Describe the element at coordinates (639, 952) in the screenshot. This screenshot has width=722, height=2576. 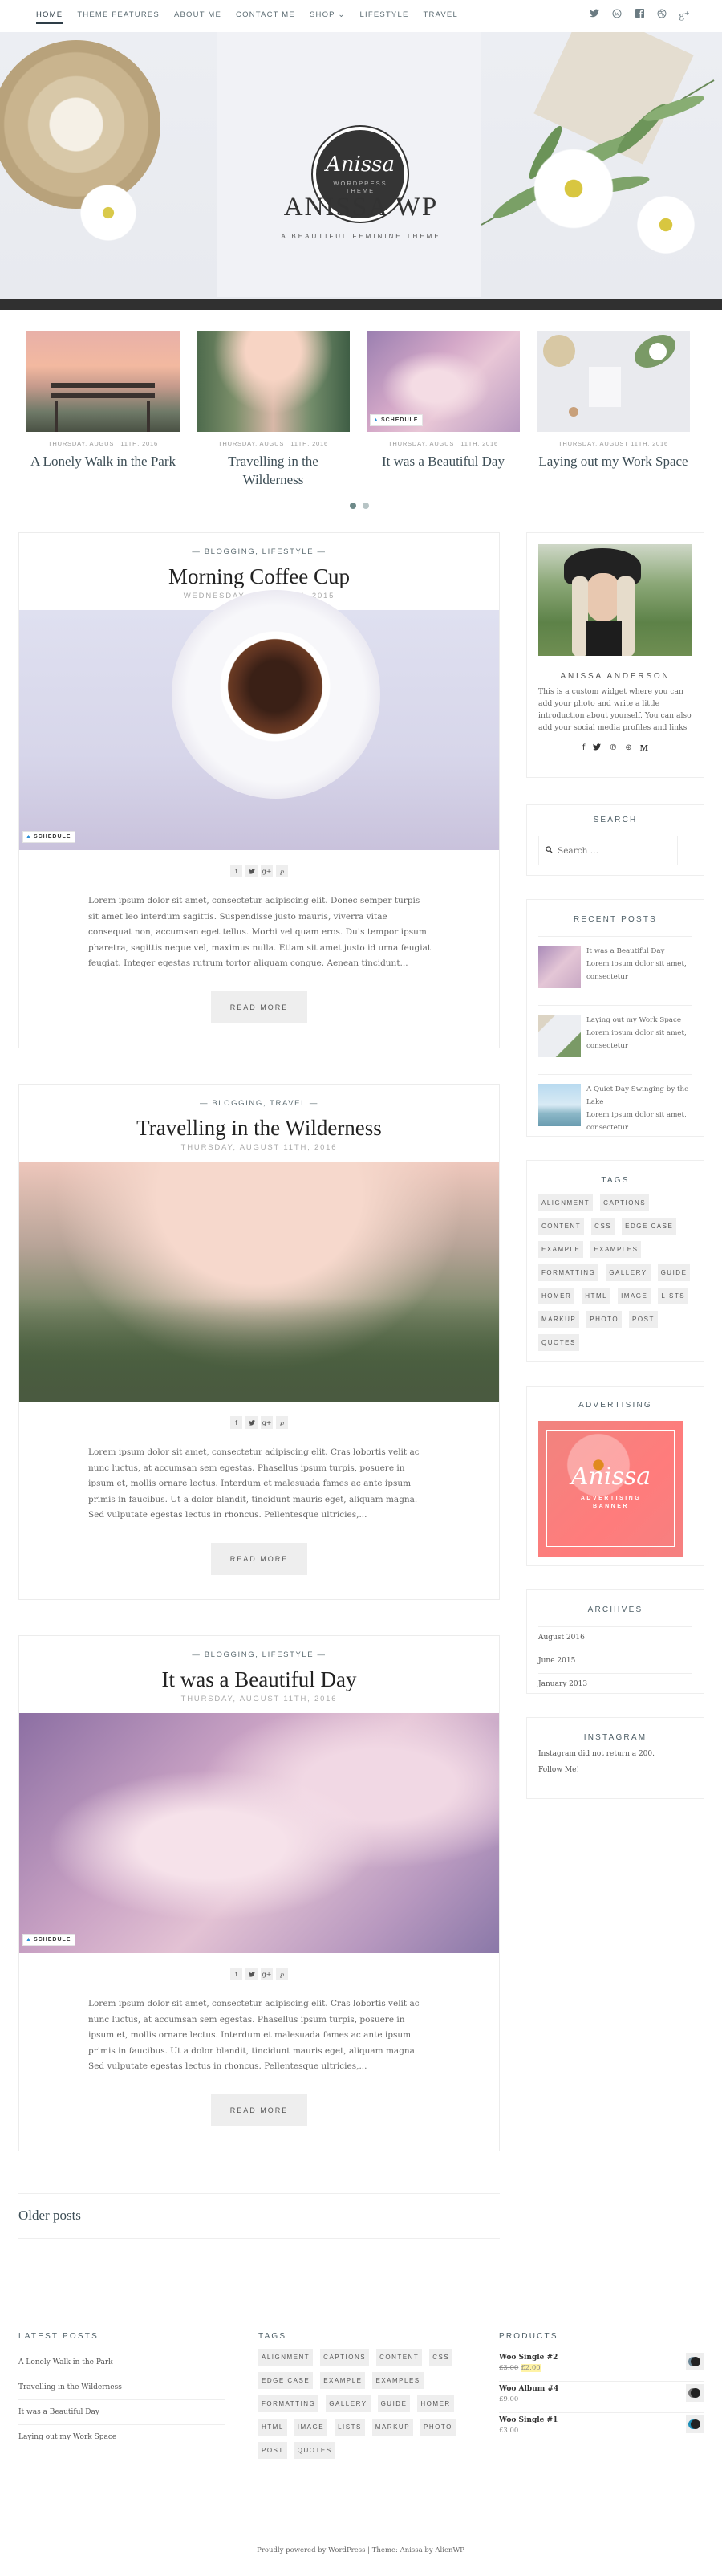
I see `recent-post-title: It was a Beautiful Day` at that location.